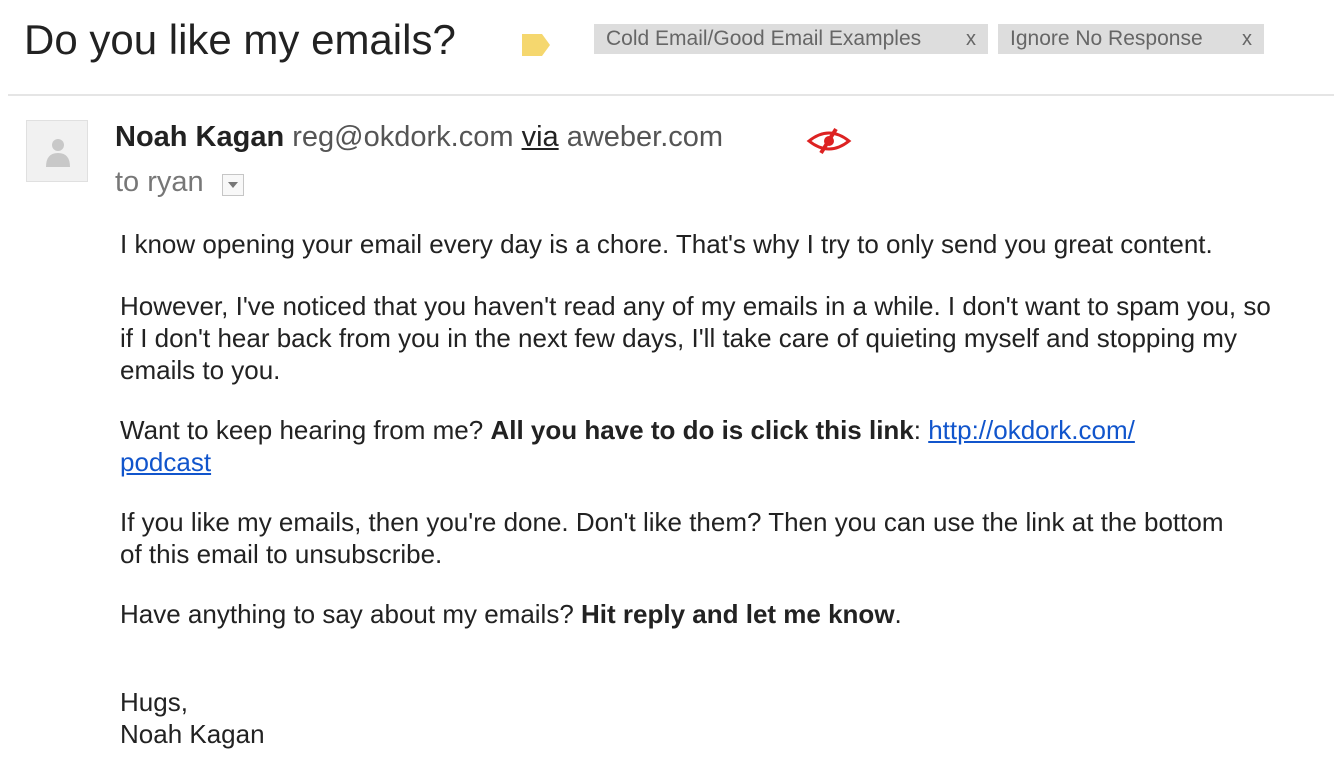  What do you see at coordinates (720, 718) in the screenshot?
I see `signature-block: Hugs, Noah Kagan` at bounding box center [720, 718].